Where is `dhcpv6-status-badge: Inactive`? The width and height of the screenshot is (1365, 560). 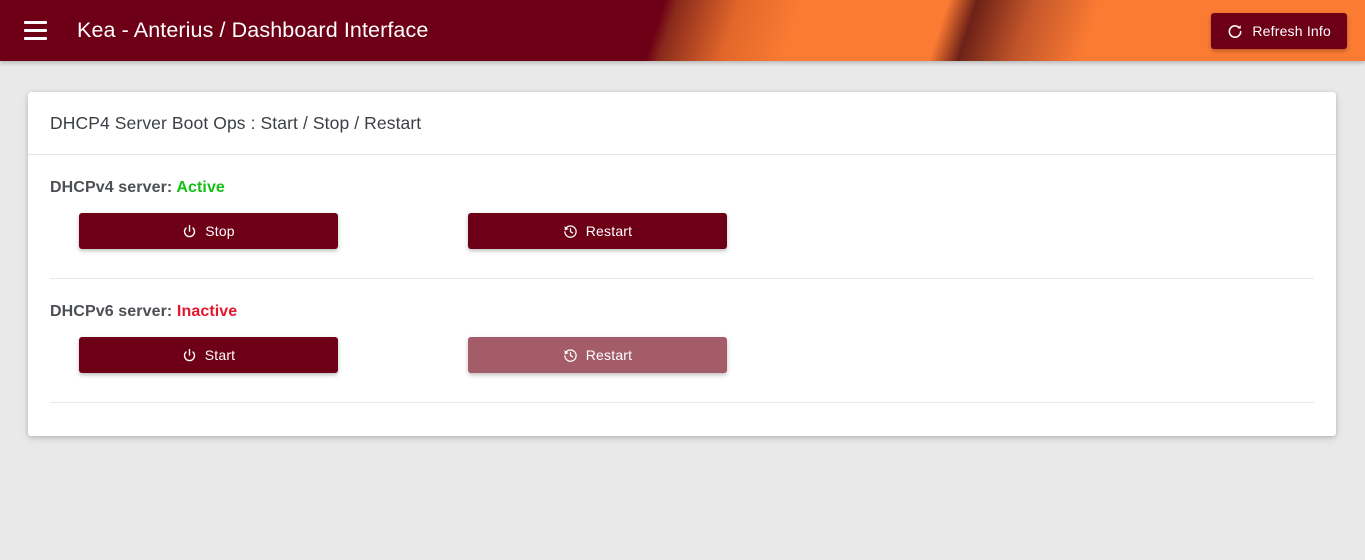 dhcpv6-status-badge: Inactive is located at coordinates (207, 311).